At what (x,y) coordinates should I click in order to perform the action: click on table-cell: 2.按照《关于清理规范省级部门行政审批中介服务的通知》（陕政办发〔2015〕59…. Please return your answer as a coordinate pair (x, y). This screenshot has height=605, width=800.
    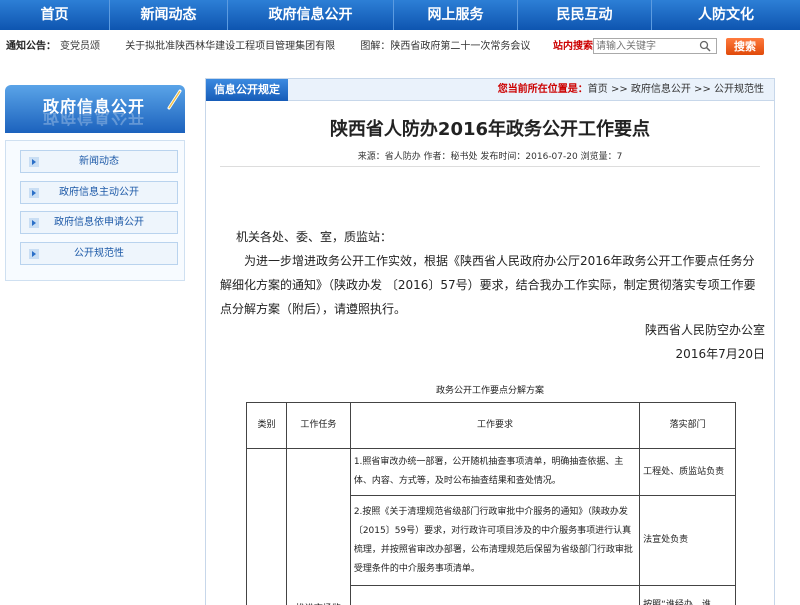
    Looking at the image, I should click on (495, 540).